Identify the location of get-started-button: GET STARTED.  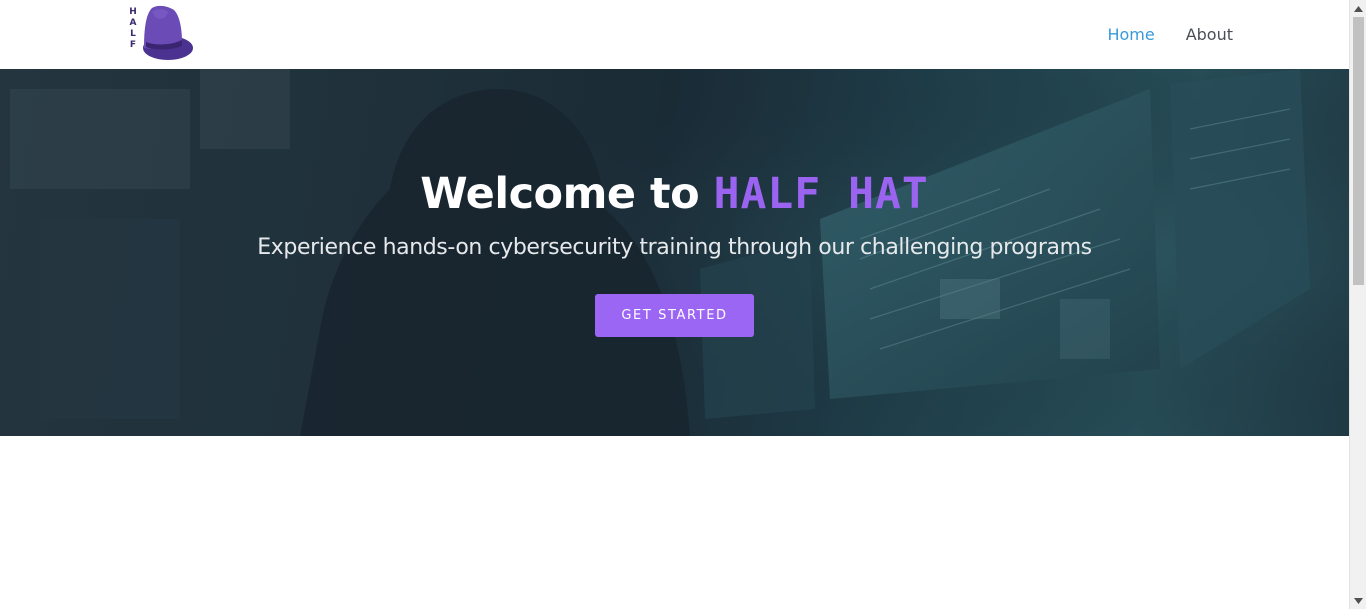
(674, 315).